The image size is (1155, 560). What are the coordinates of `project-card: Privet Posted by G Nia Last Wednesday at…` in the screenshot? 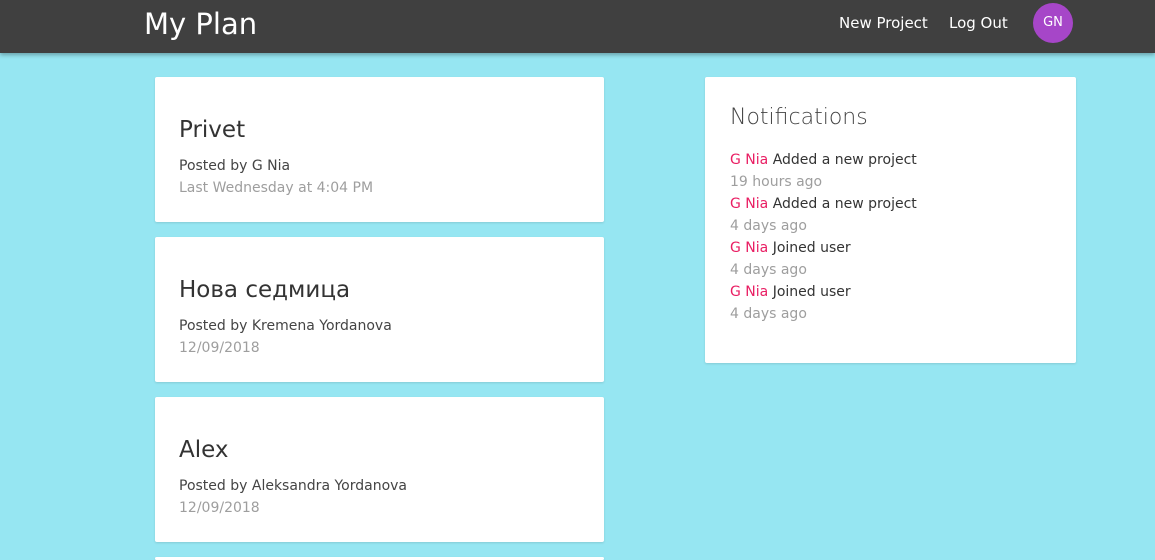 It's located at (379, 149).